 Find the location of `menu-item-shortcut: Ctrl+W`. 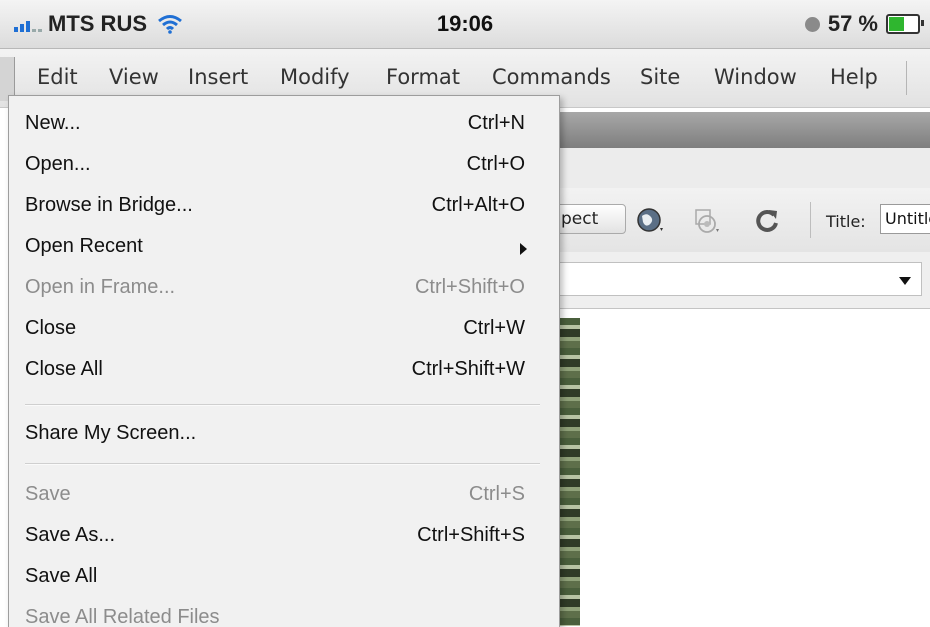

menu-item-shortcut: Ctrl+W is located at coordinates (494, 328).